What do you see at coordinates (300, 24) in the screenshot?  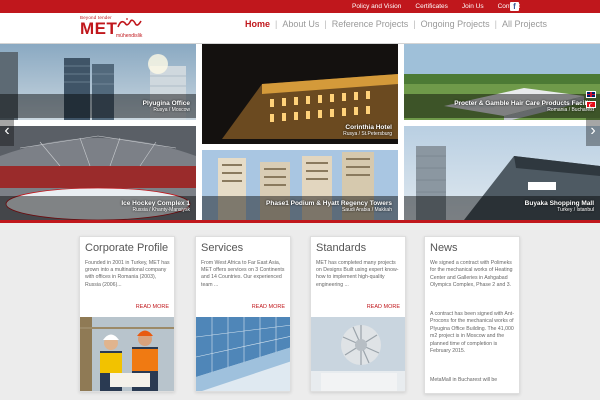 I see `nav-about-us: About Us` at bounding box center [300, 24].